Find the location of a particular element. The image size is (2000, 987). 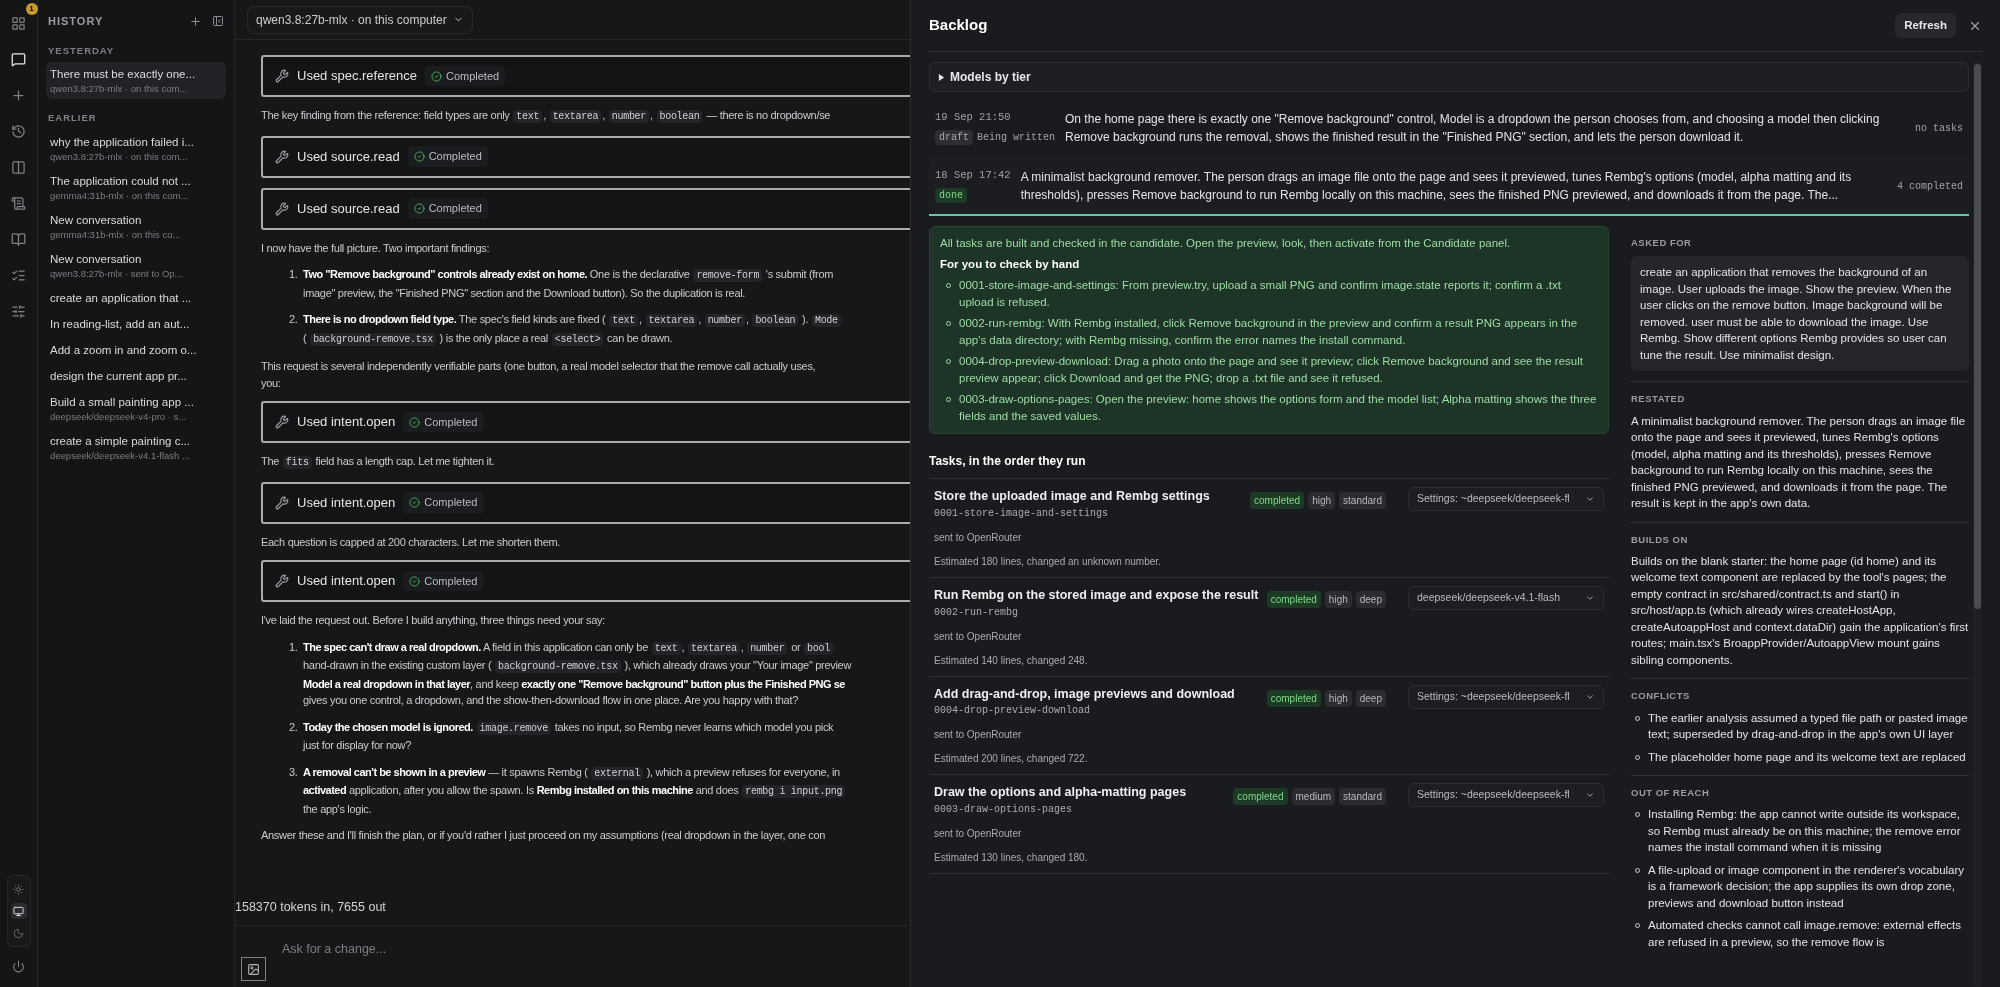

models-by-tier-toggle: Models by tier is located at coordinates (1449, 77).